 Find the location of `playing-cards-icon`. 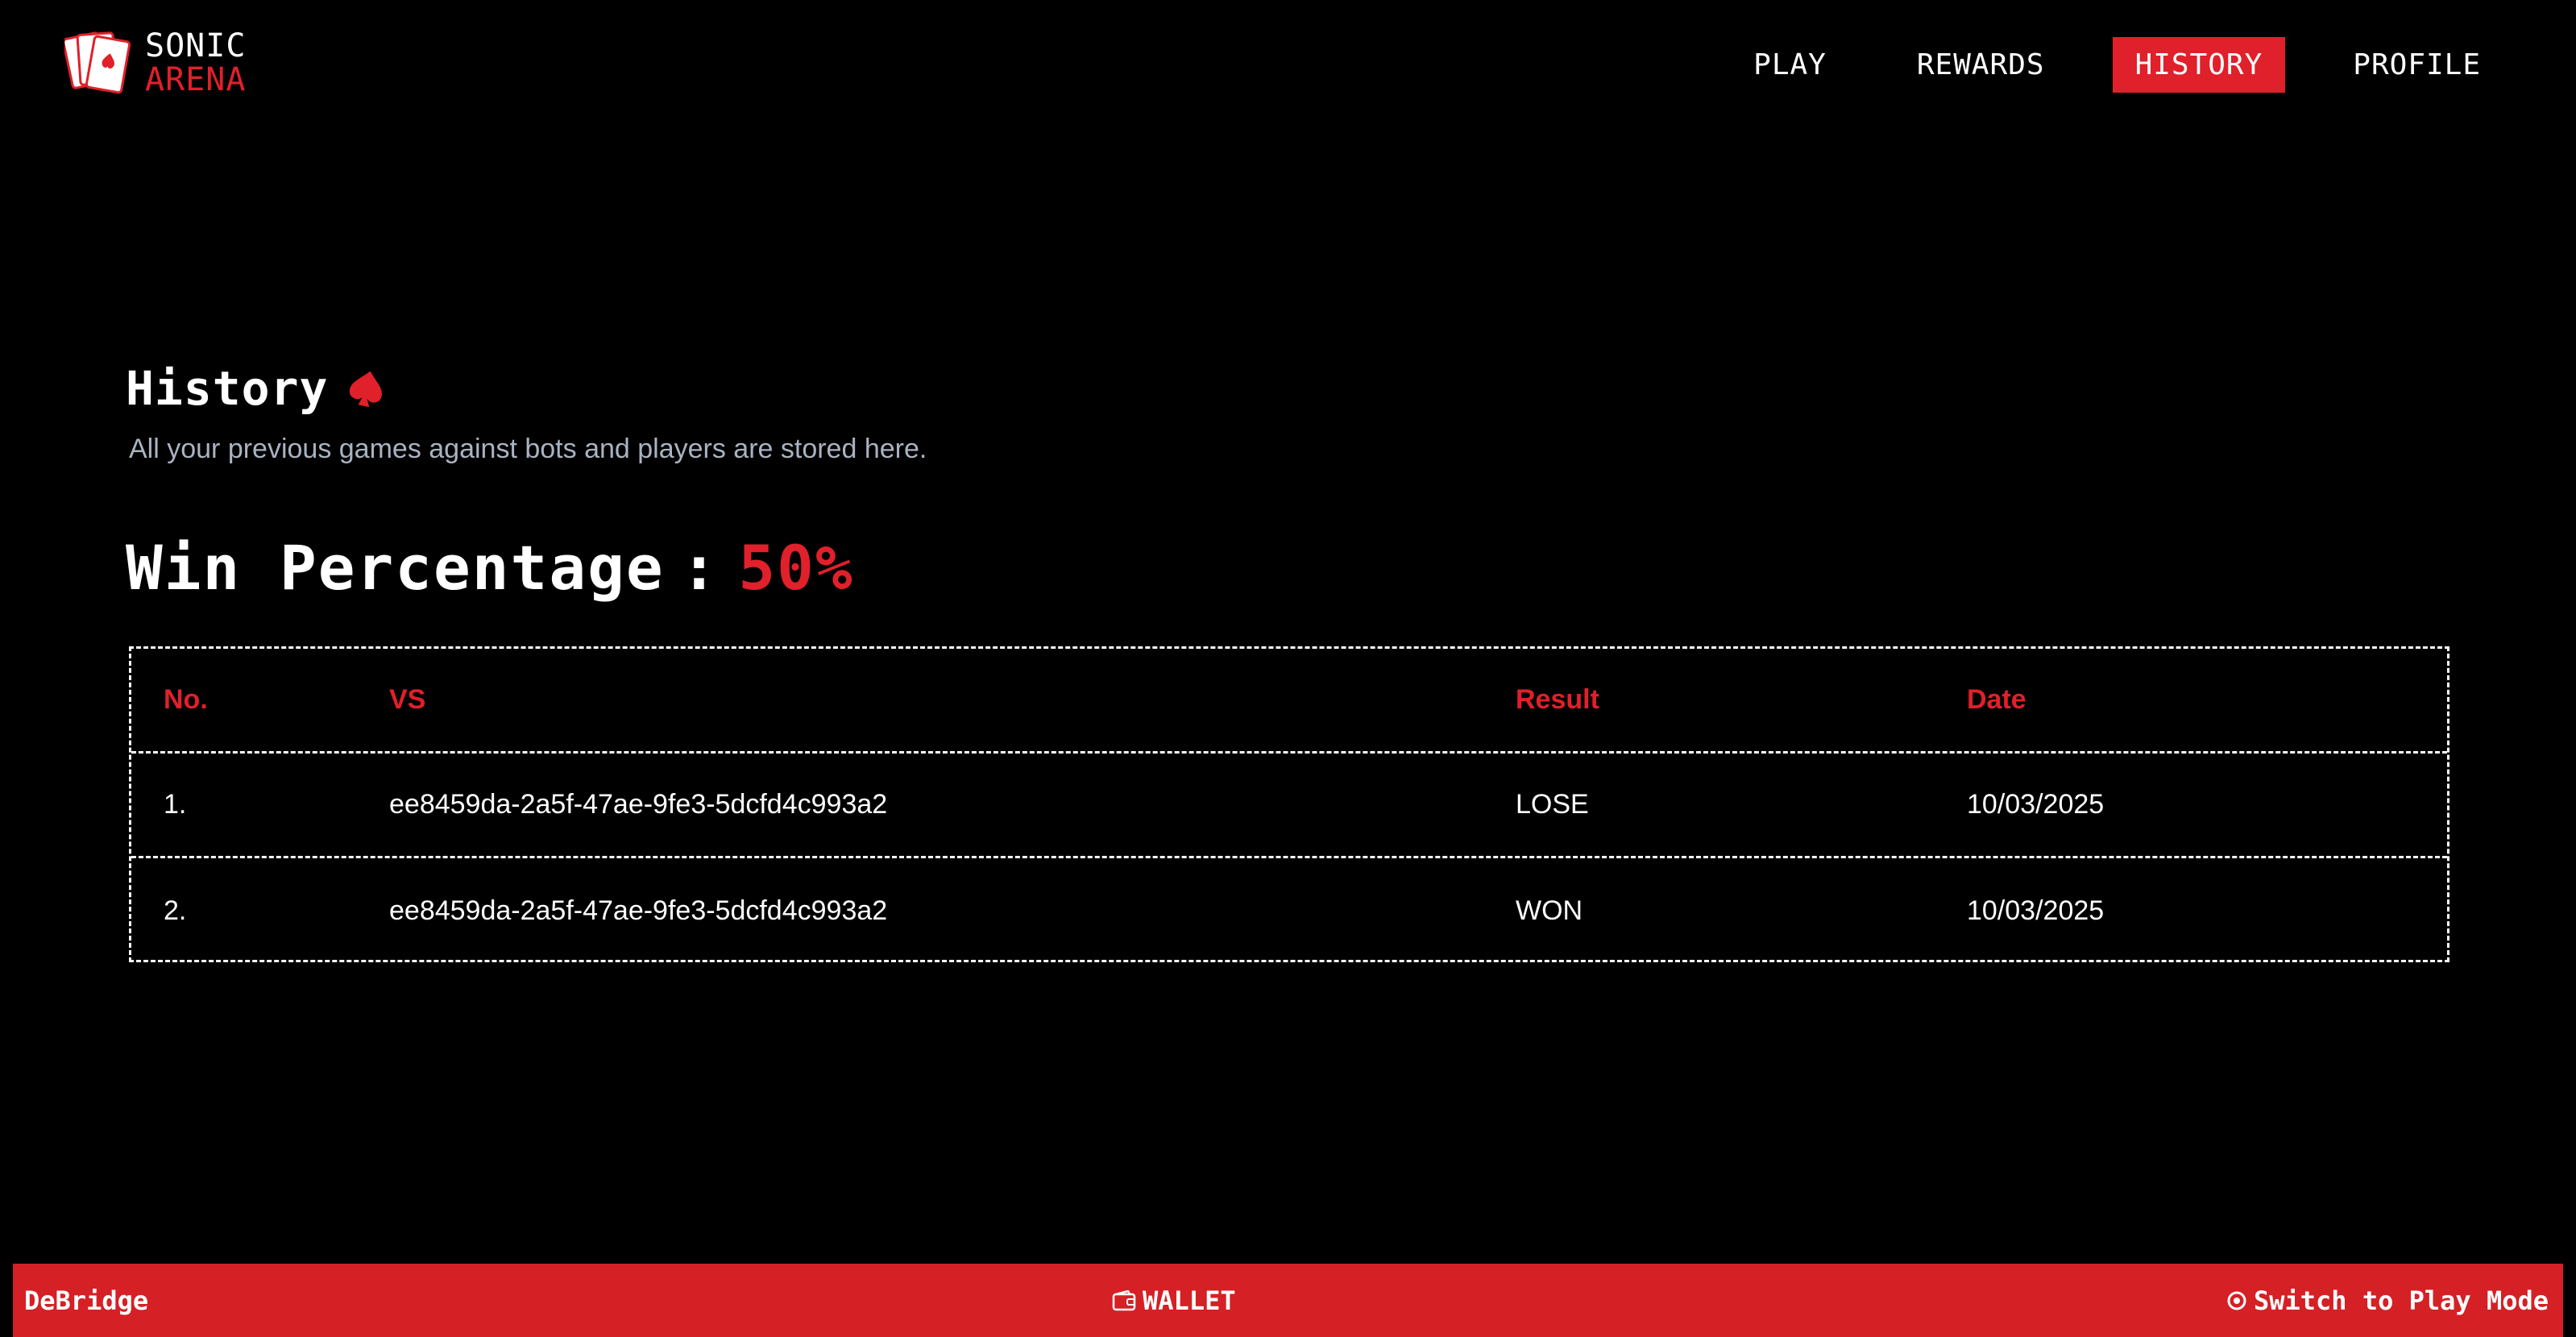

playing-cards-icon is located at coordinates (97, 62).